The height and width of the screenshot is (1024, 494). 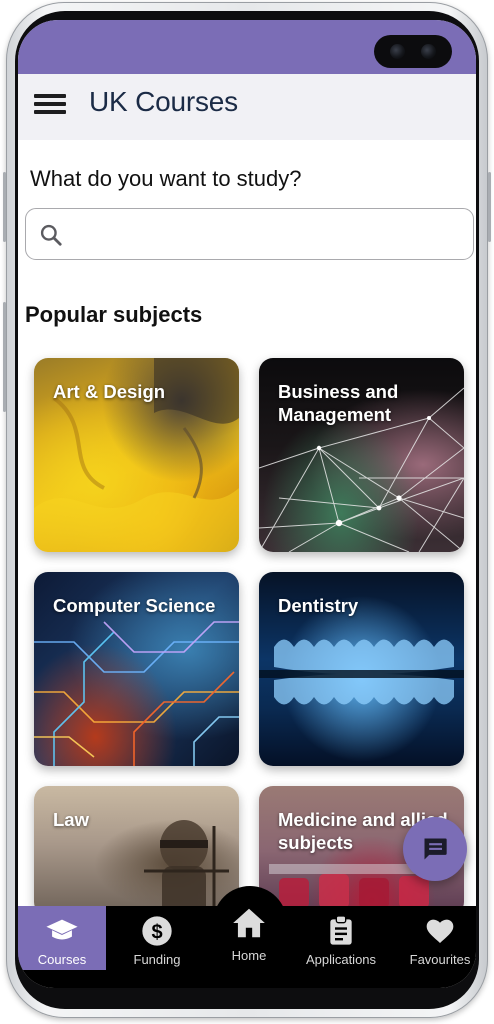 What do you see at coordinates (114, 314) in the screenshot?
I see `popular-subjects-heading: Popular subjects` at bounding box center [114, 314].